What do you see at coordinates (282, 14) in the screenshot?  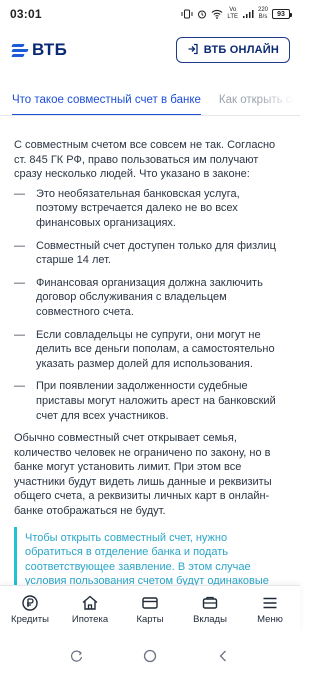 I see `battery-icon: 93` at bounding box center [282, 14].